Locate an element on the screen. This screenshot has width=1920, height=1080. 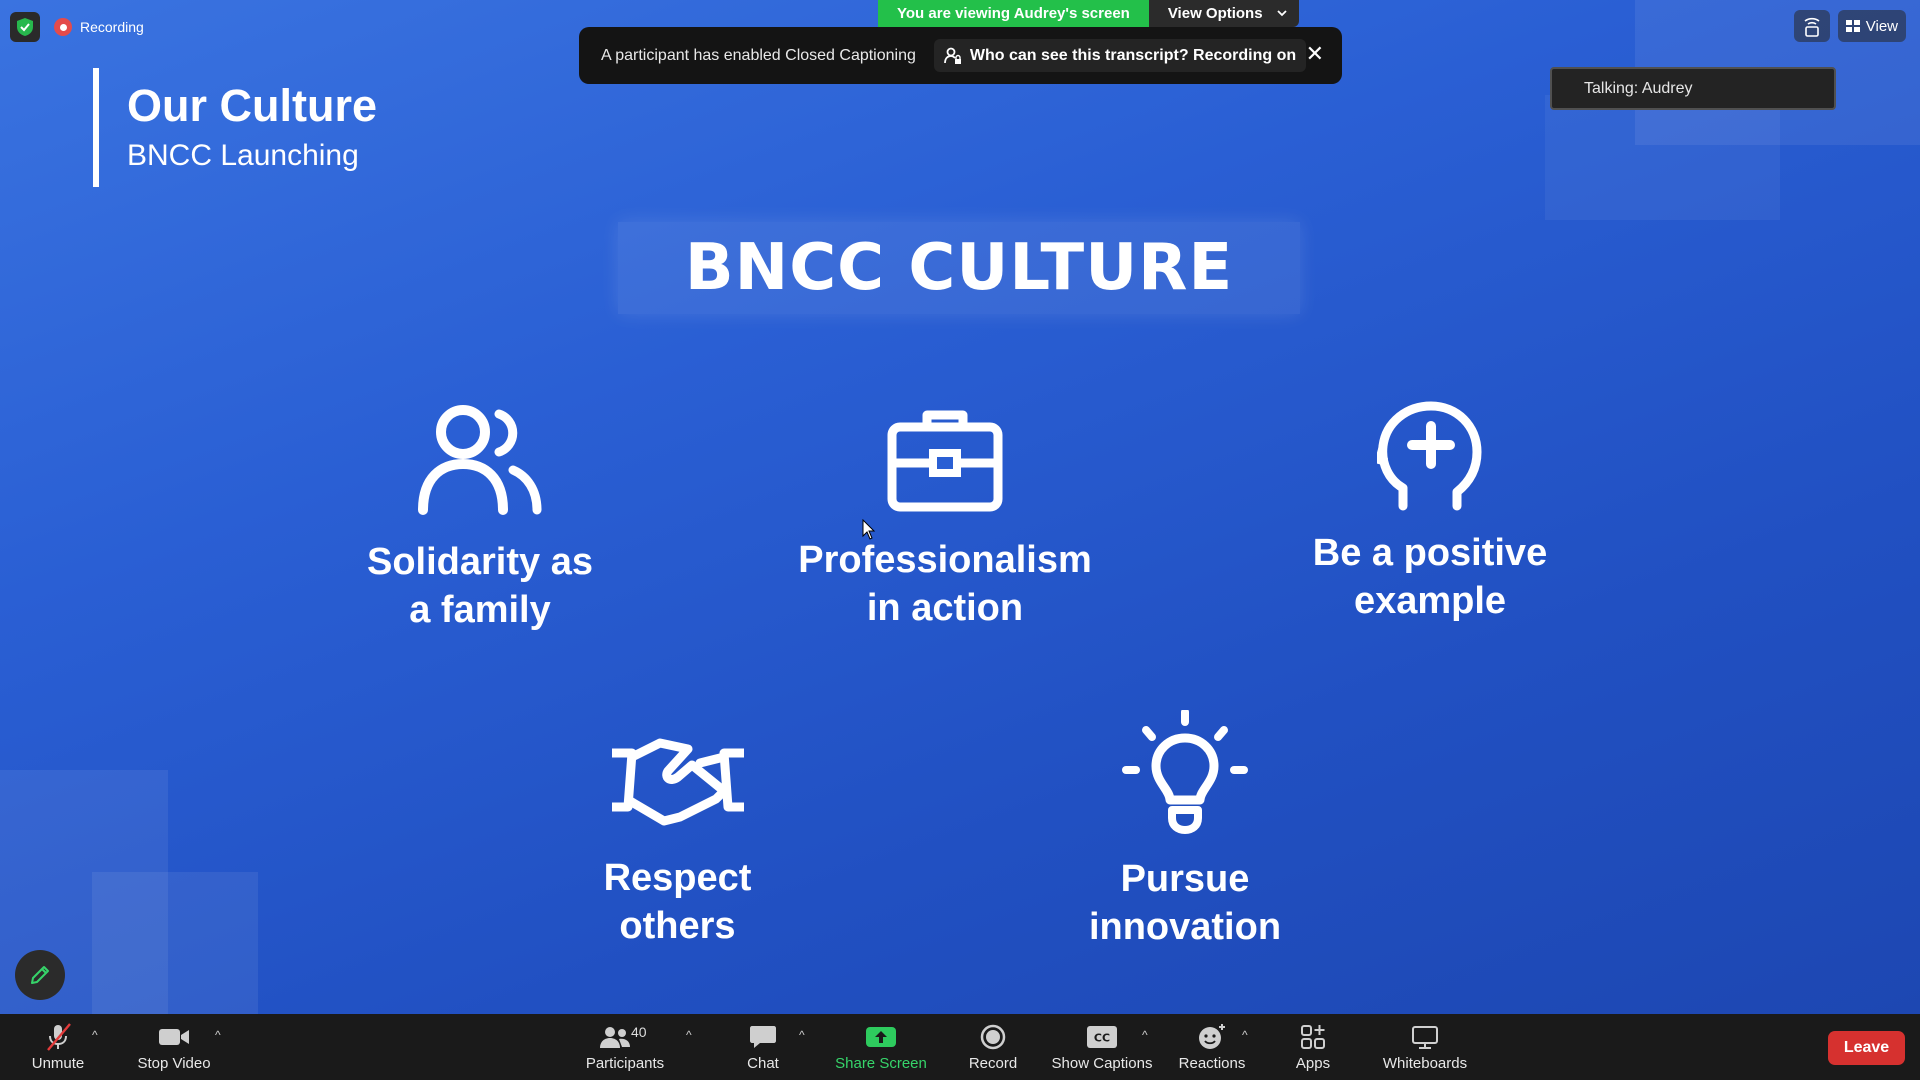
head-plus-icon is located at coordinates (1429, 456).